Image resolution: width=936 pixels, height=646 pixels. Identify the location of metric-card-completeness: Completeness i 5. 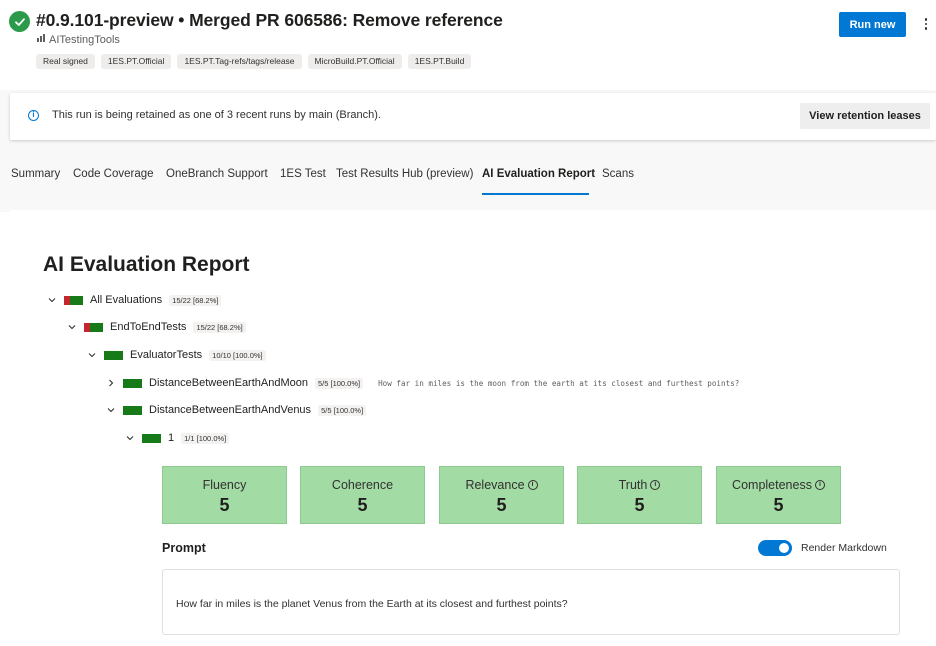
(778, 495).